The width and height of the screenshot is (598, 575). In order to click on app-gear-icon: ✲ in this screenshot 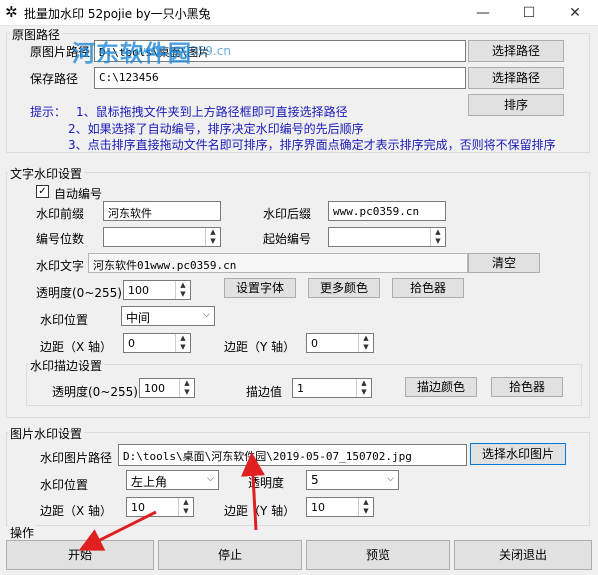, I will do `click(11, 12)`.